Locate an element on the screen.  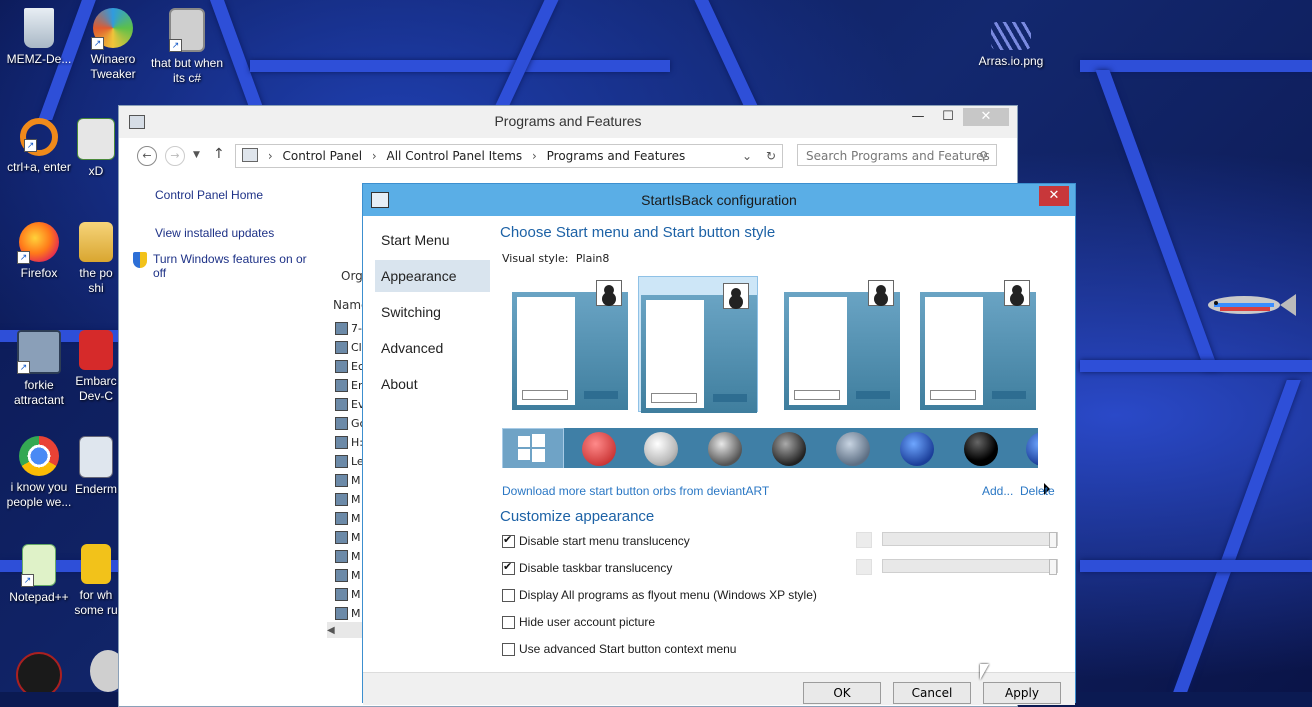
fish-image is located at coordinates (1248, 305).